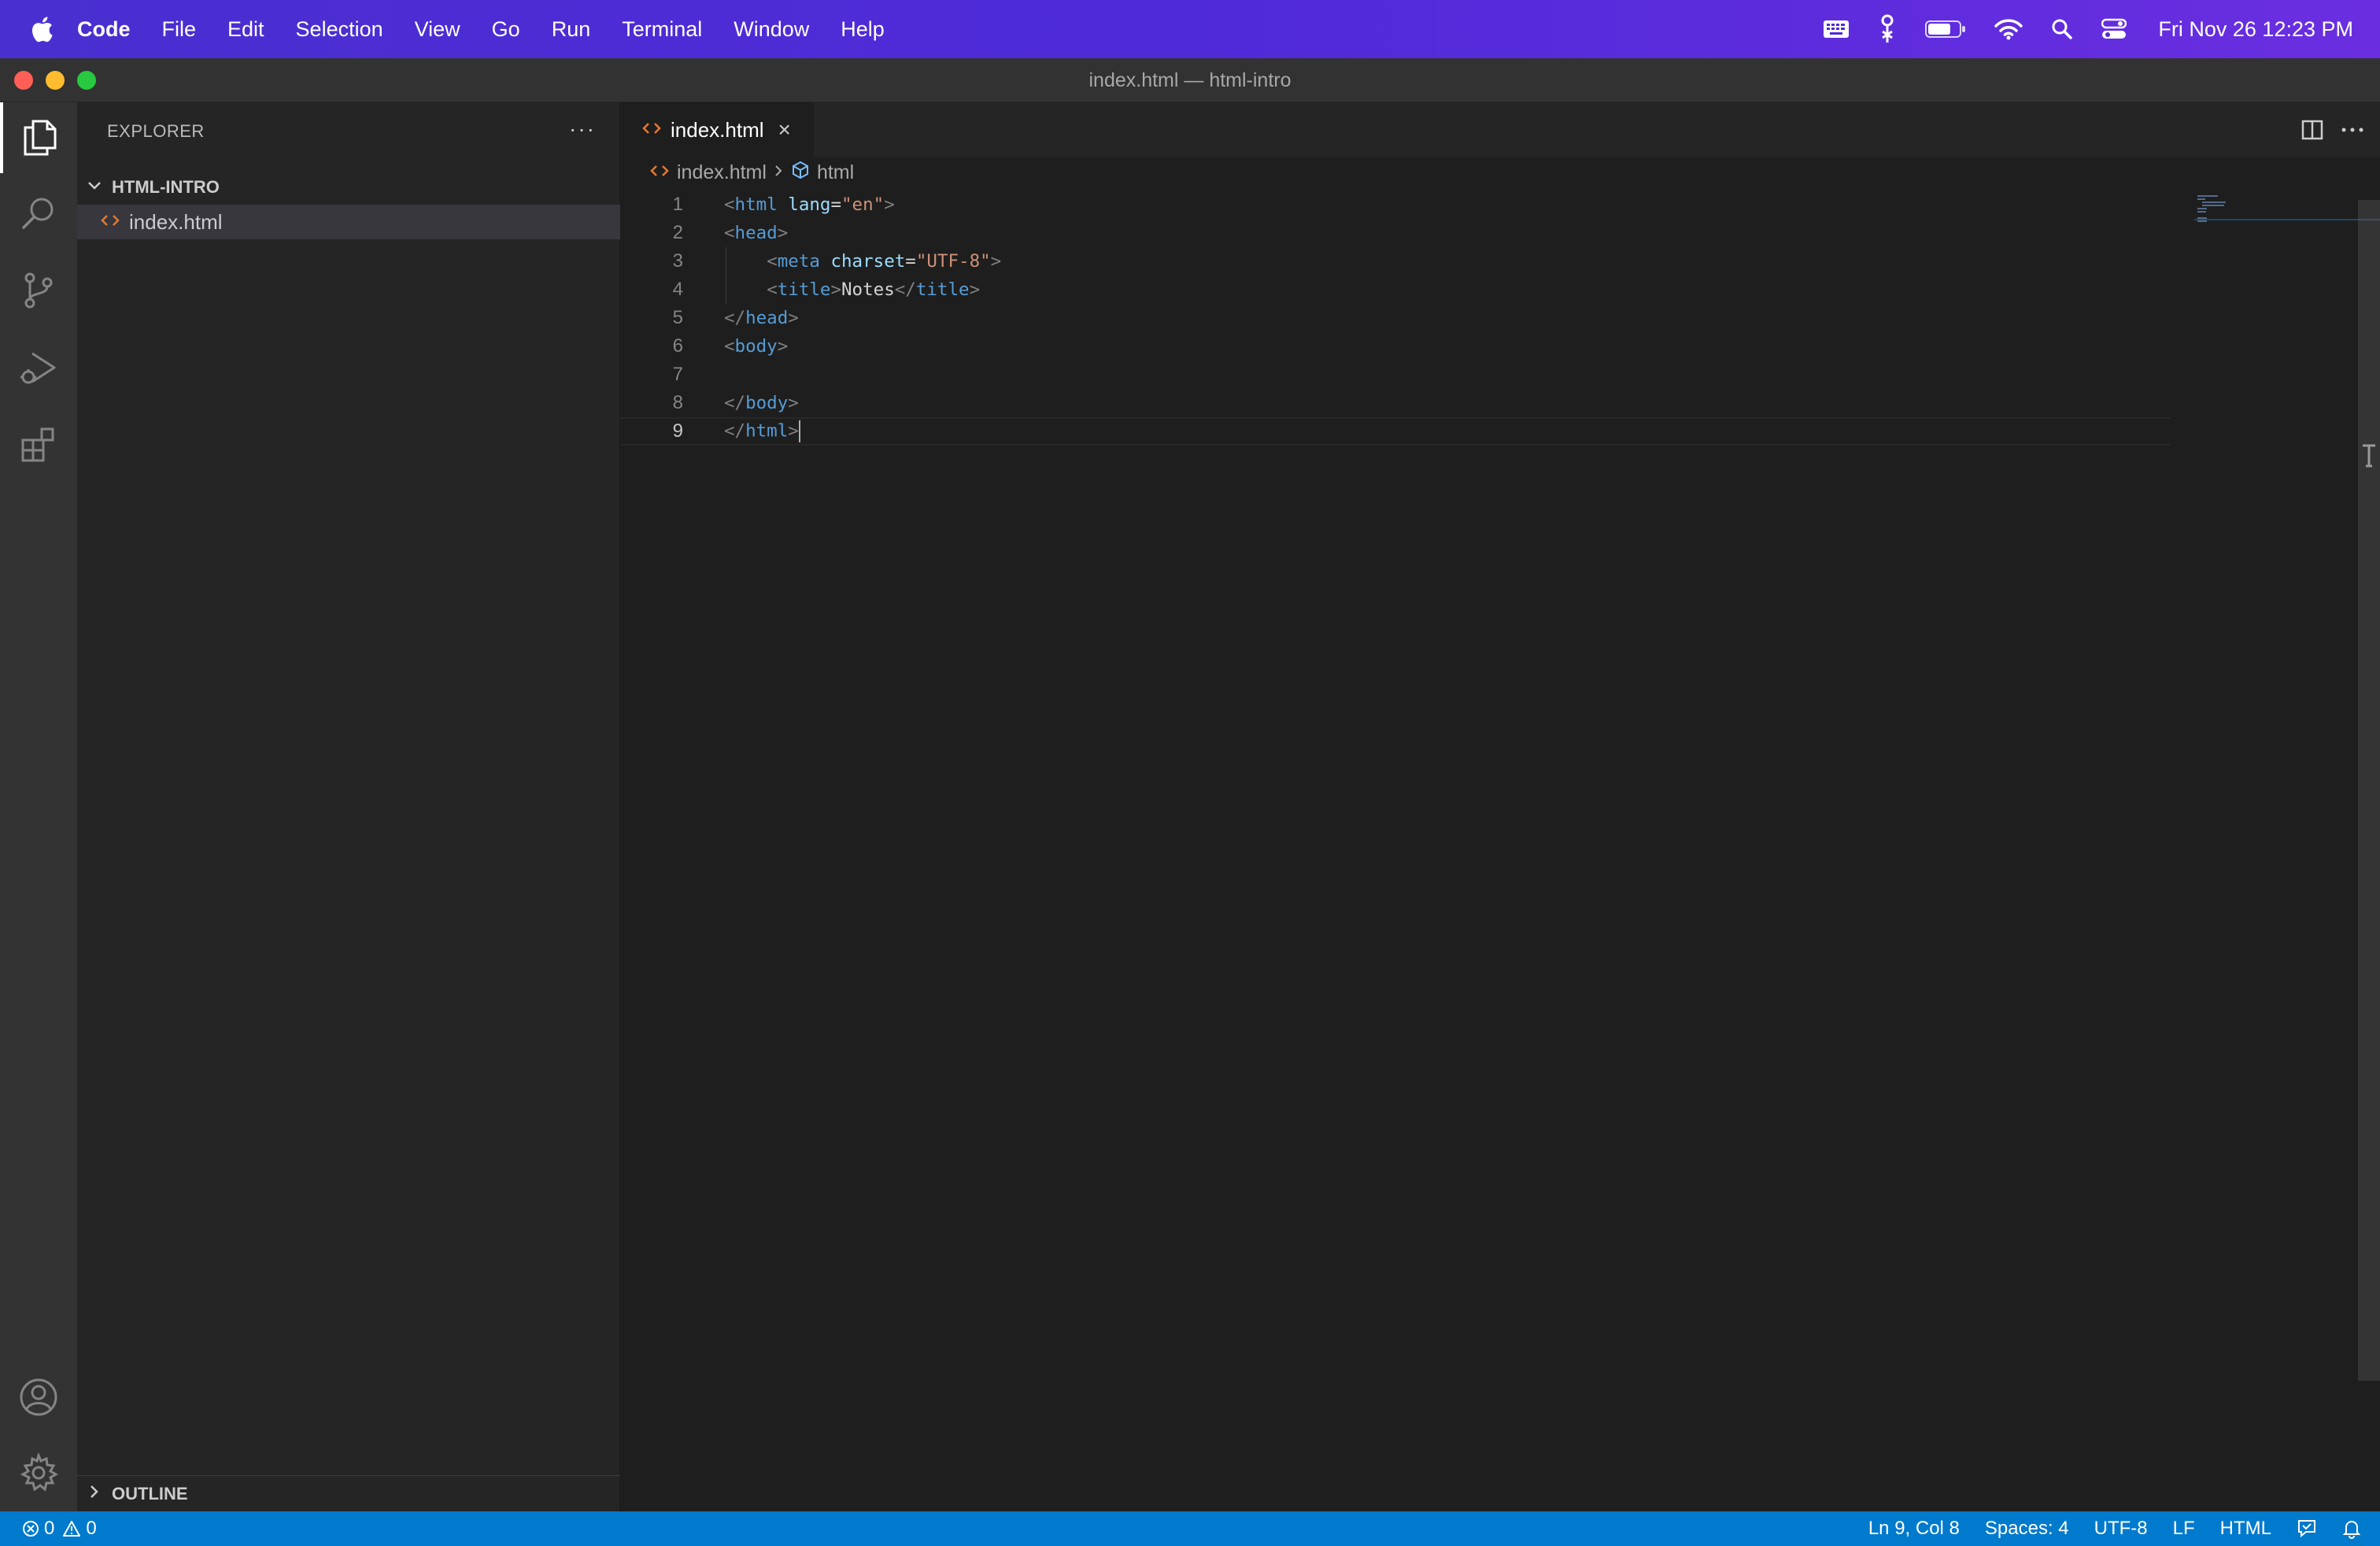 The image size is (2380, 1546). I want to click on code-text: <html lang="en">, so click(809, 205).